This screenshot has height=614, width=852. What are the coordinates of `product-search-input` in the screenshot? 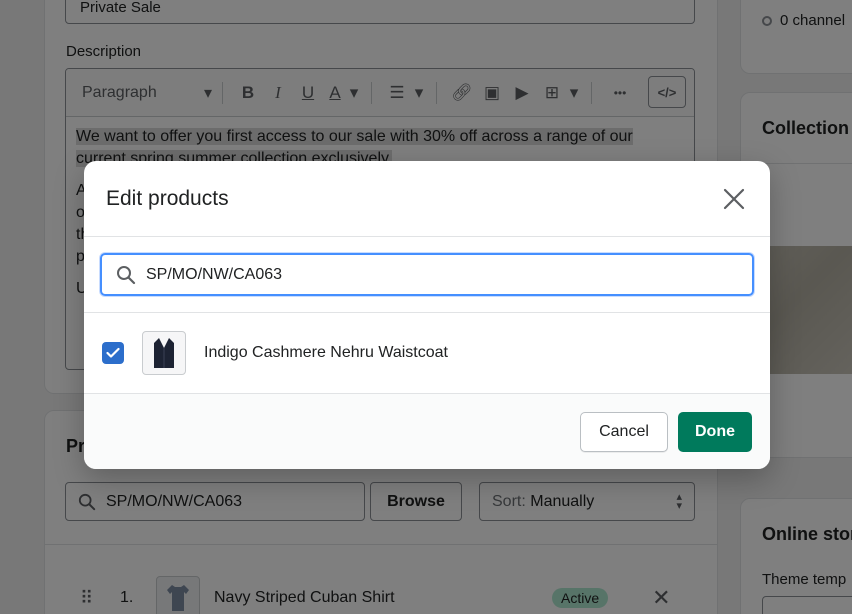 It's located at (426, 274).